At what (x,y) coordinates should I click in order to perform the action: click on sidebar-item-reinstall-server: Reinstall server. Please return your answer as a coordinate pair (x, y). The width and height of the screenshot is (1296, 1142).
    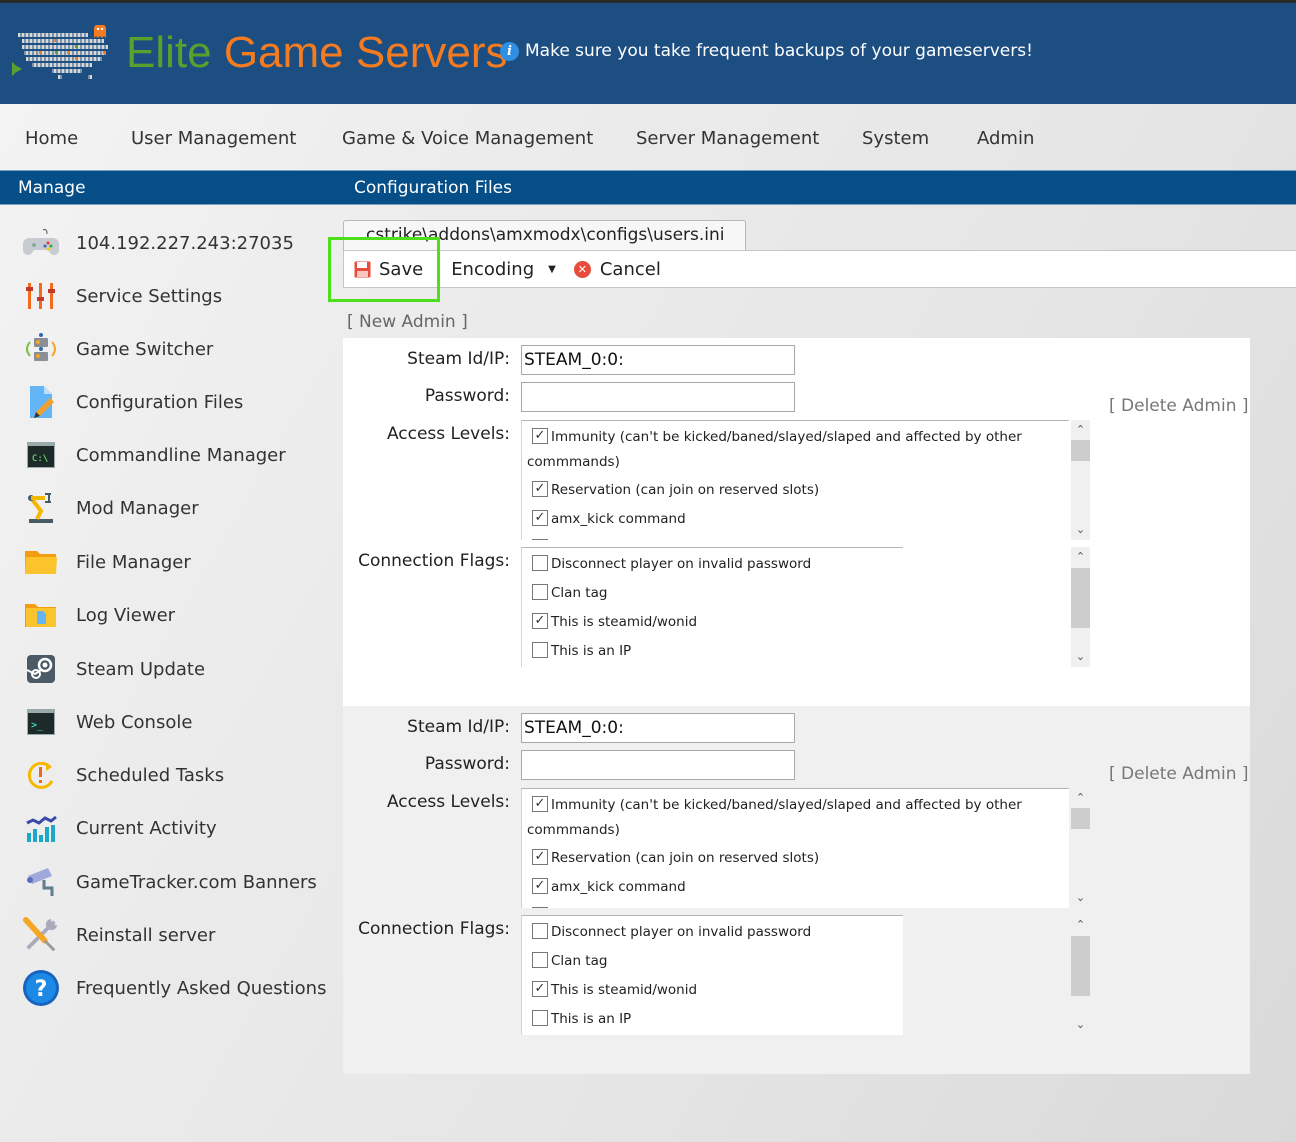
    Looking at the image, I should click on (174, 935).